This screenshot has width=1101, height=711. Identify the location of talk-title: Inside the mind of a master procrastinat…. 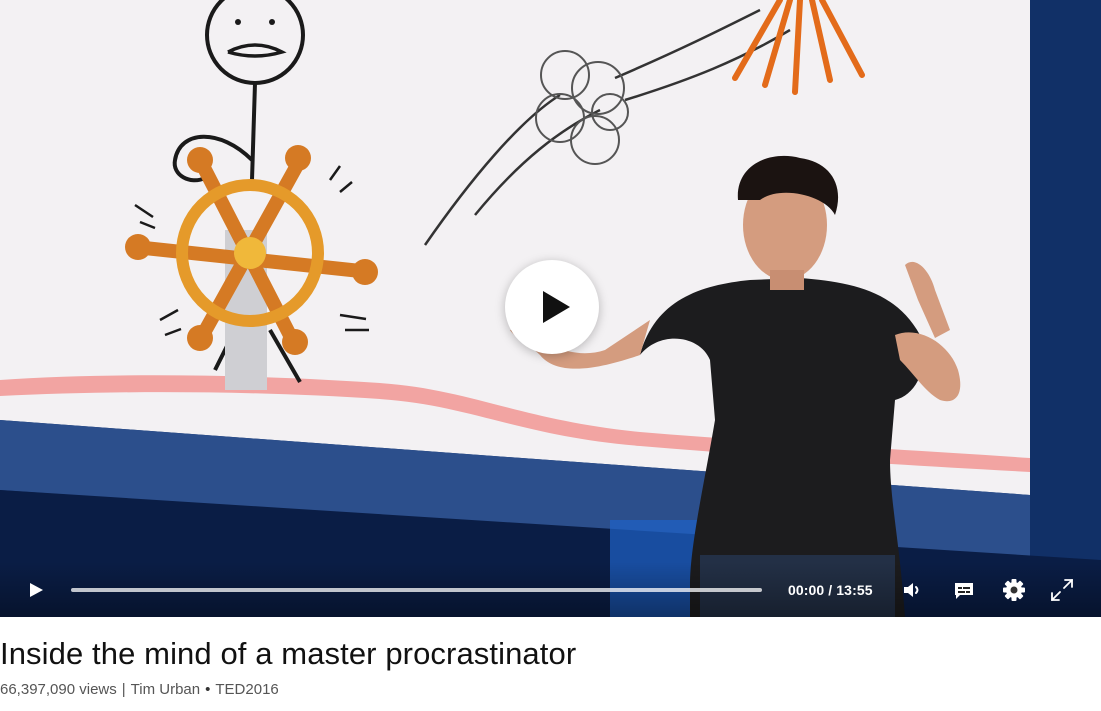
(288, 653).